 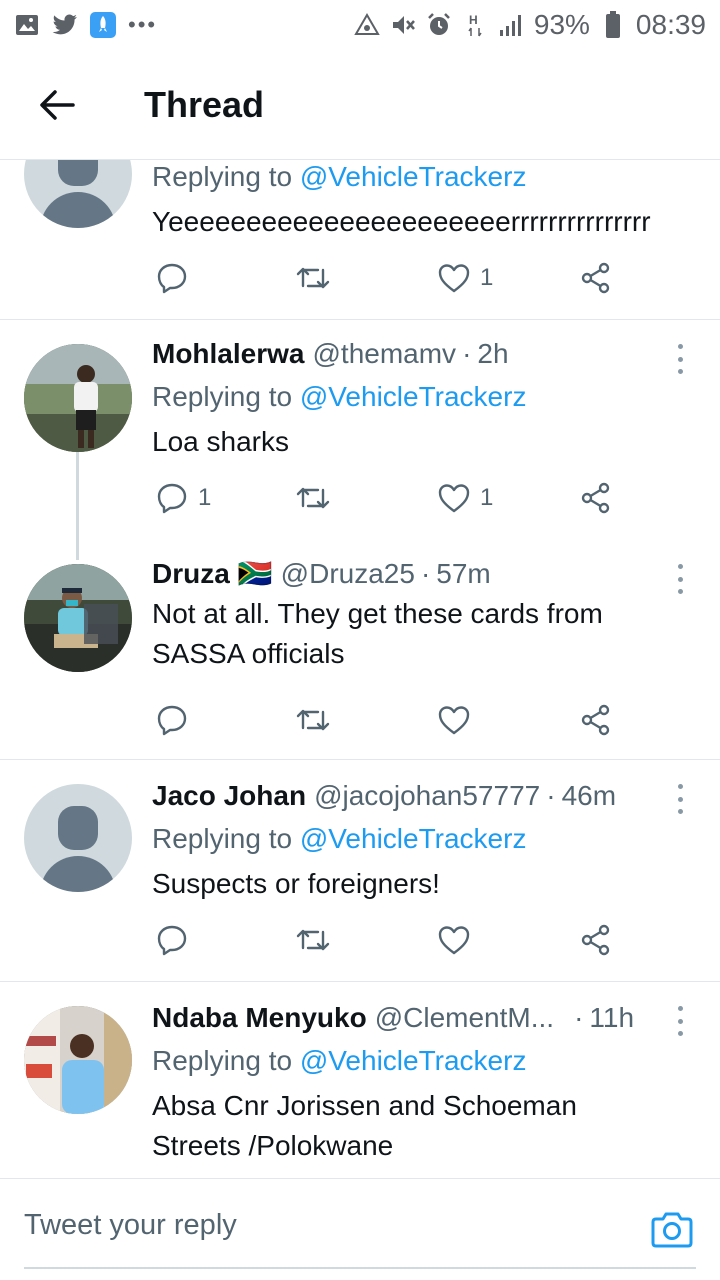 I want to click on tweet-meta: Jaco Johan @jacojohan57777 · 46m, so click(x=416, y=796).